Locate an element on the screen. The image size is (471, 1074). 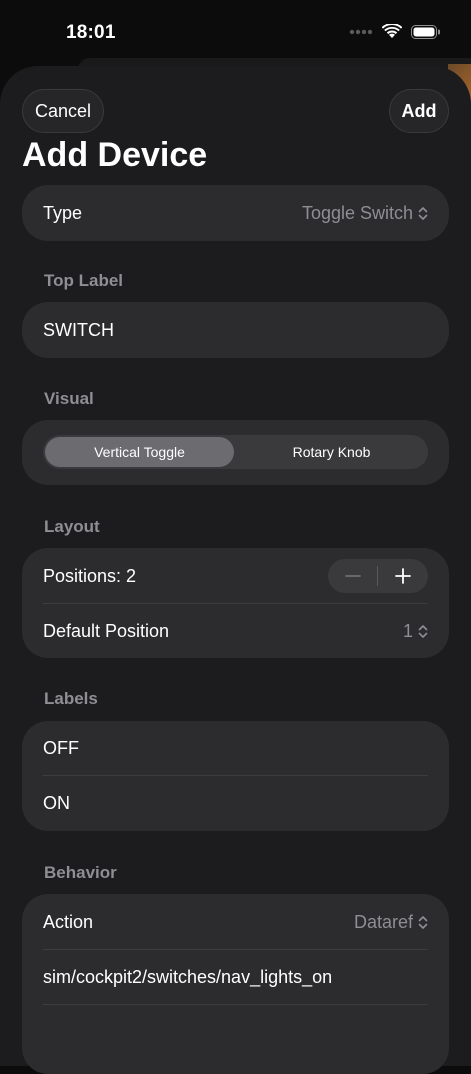
type-value: Toggle Switch is located at coordinates (357, 212).